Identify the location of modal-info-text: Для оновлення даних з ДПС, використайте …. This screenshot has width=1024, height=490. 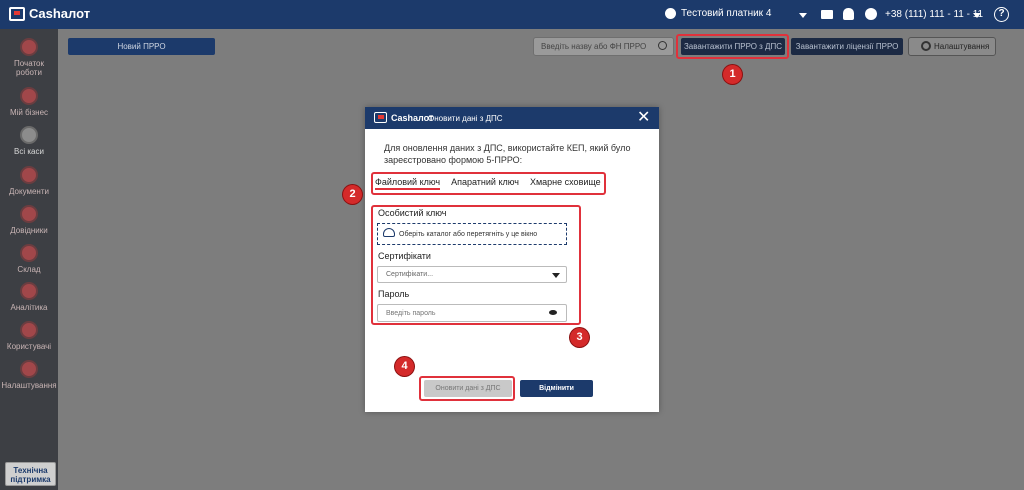
(507, 154).